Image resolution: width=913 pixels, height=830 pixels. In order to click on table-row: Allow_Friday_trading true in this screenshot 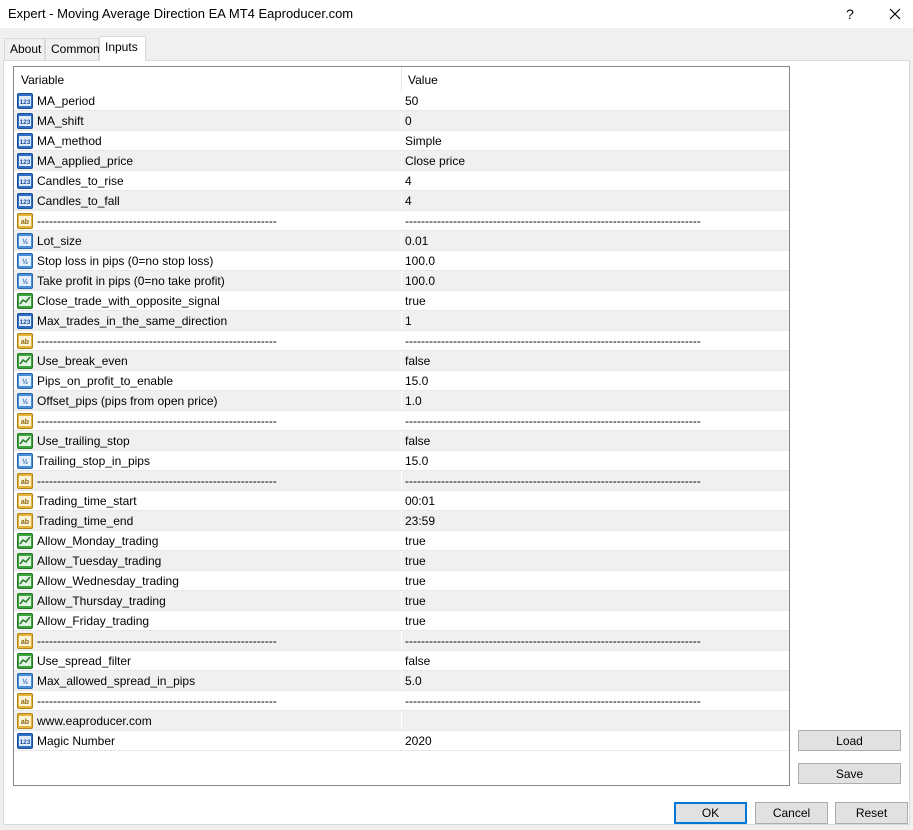, I will do `click(401, 621)`.